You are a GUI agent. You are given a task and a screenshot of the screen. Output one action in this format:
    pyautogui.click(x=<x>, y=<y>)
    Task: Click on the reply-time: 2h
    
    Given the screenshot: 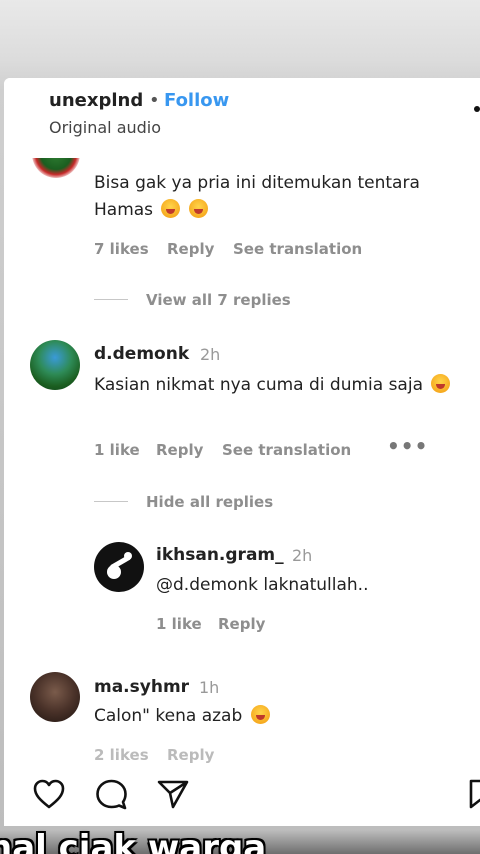 What is the action you would take?
    pyautogui.click(x=302, y=555)
    